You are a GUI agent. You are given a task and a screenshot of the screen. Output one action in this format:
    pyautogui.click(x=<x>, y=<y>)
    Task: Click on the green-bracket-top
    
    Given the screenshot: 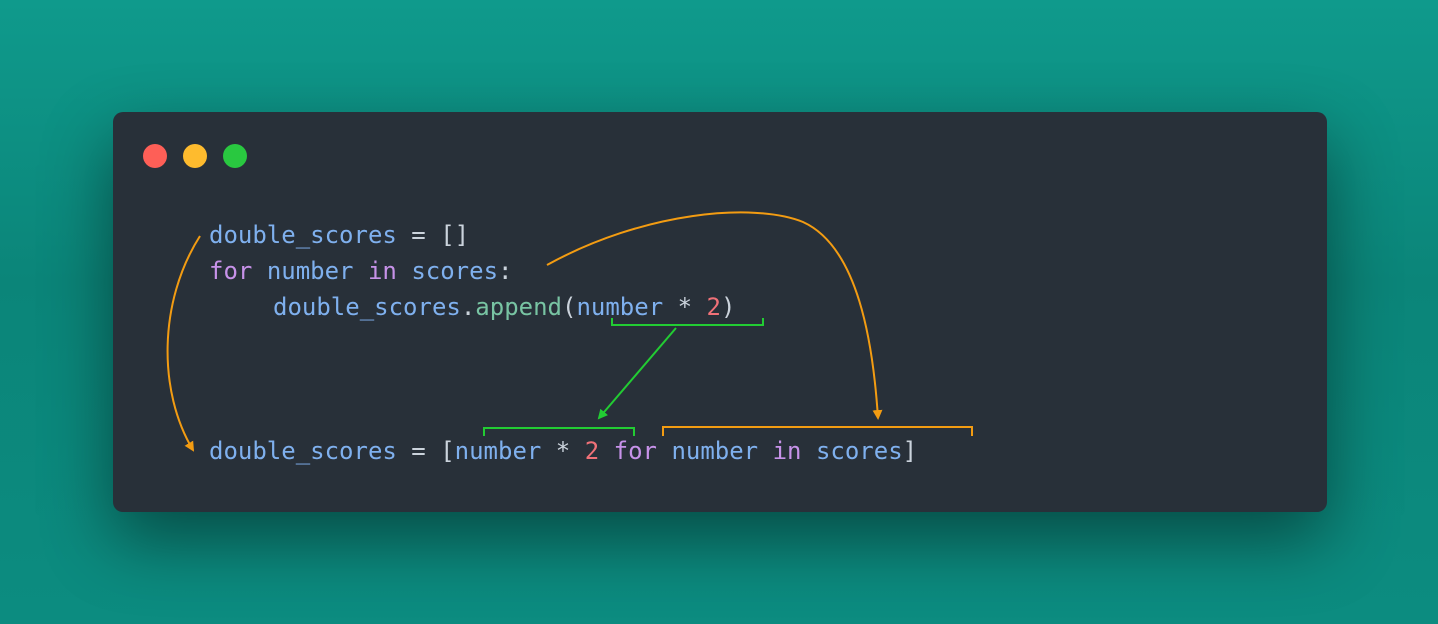 What is the action you would take?
    pyautogui.click(x=687, y=322)
    